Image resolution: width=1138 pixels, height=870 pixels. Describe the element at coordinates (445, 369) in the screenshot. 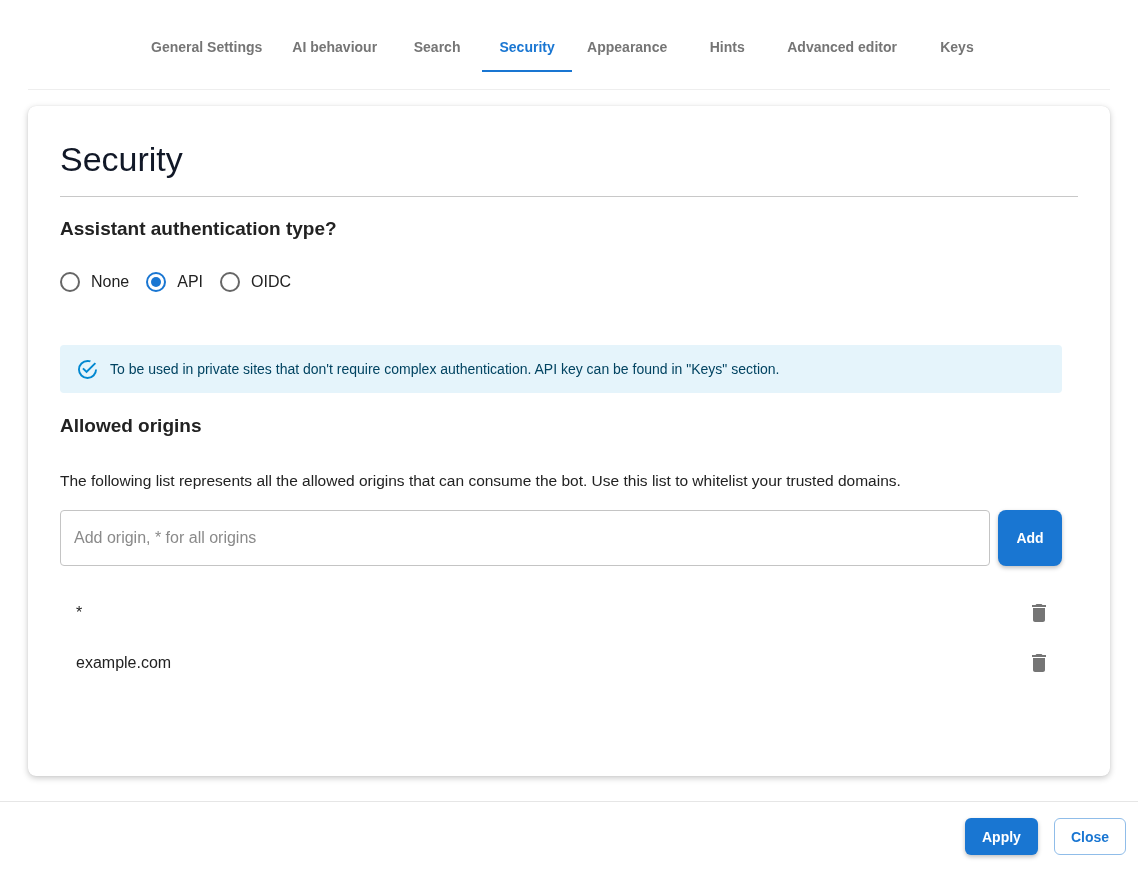

I see `alert-message: To be used in private sites that don't require complex authentication. API key can be found in "Keys" section.` at that location.